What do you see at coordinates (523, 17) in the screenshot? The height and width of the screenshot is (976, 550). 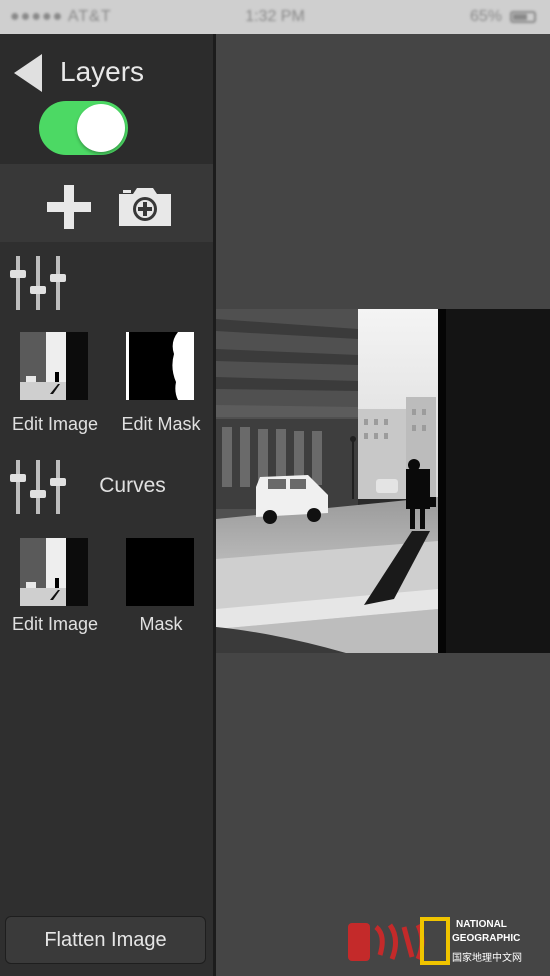 I see `battery-icon` at bounding box center [523, 17].